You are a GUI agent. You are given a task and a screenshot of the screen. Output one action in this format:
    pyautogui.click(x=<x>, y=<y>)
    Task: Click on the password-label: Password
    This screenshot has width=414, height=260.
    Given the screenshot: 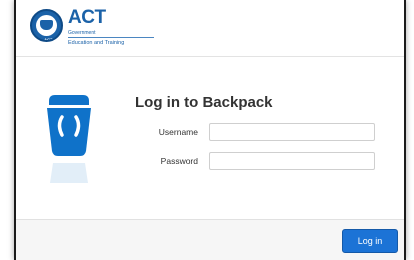 What is the action you would take?
    pyautogui.click(x=179, y=161)
    